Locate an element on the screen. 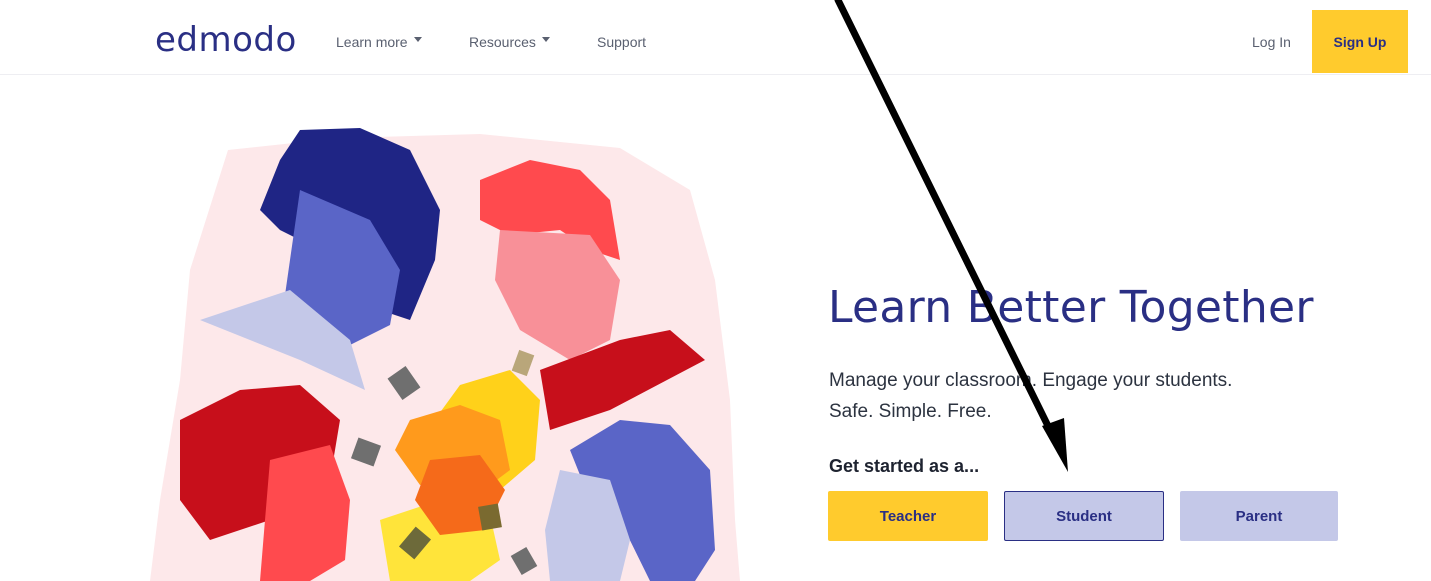  edmodo-logo: edmodo is located at coordinates (226, 40).